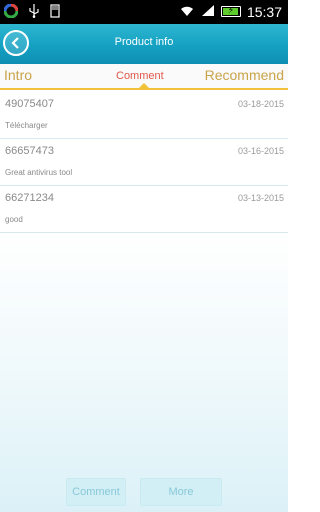 The height and width of the screenshot is (512, 320). What do you see at coordinates (26, 125) in the screenshot?
I see `comment-text: Télécharger` at bounding box center [26, 125].